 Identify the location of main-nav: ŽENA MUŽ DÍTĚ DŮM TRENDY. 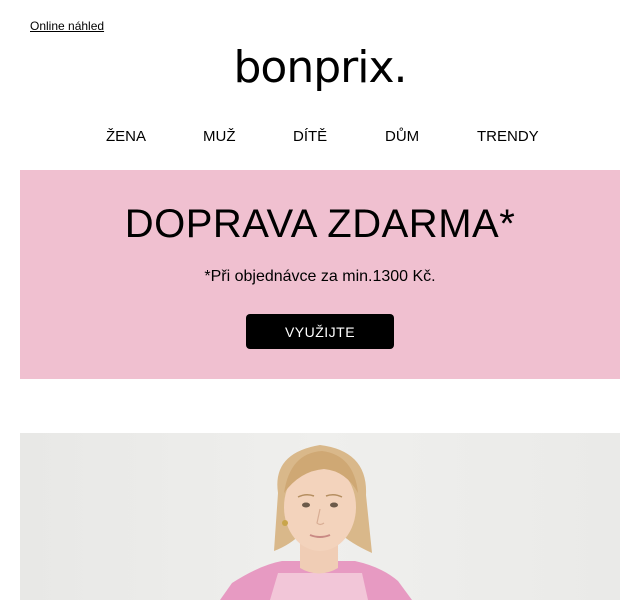
(320, 138).